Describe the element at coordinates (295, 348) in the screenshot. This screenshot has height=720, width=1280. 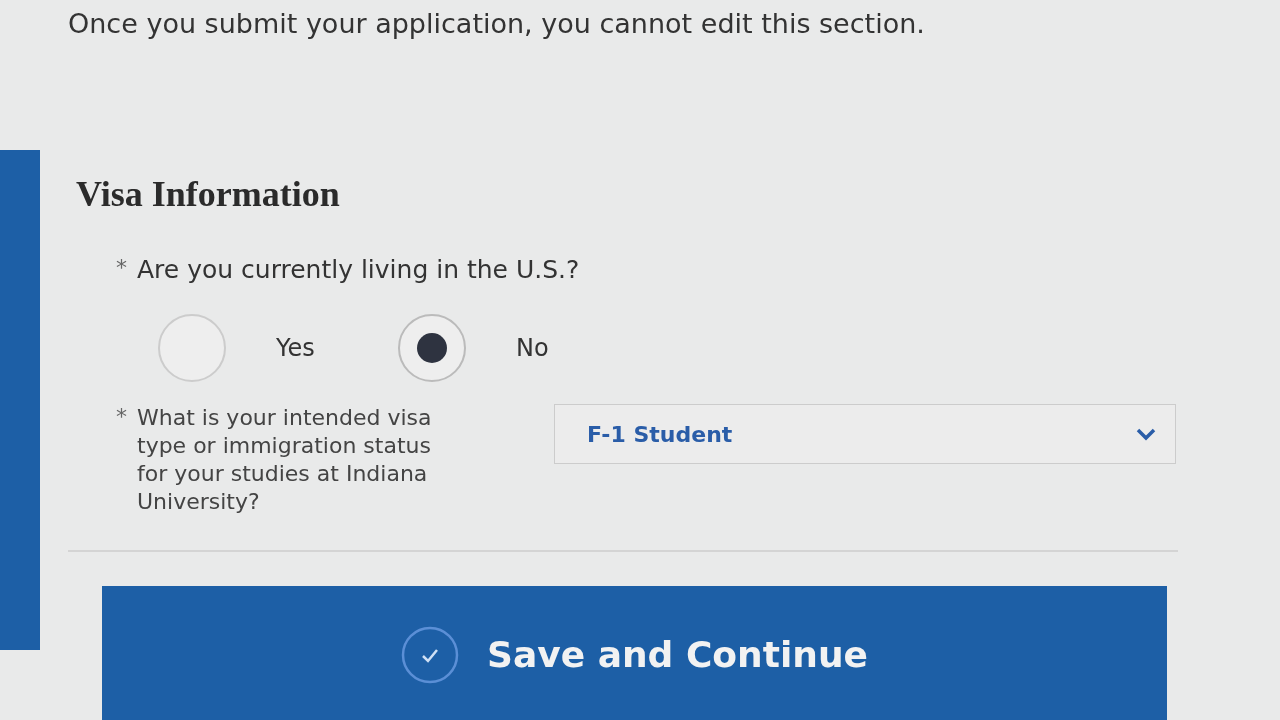
I see `option-label: Yes` at that location.